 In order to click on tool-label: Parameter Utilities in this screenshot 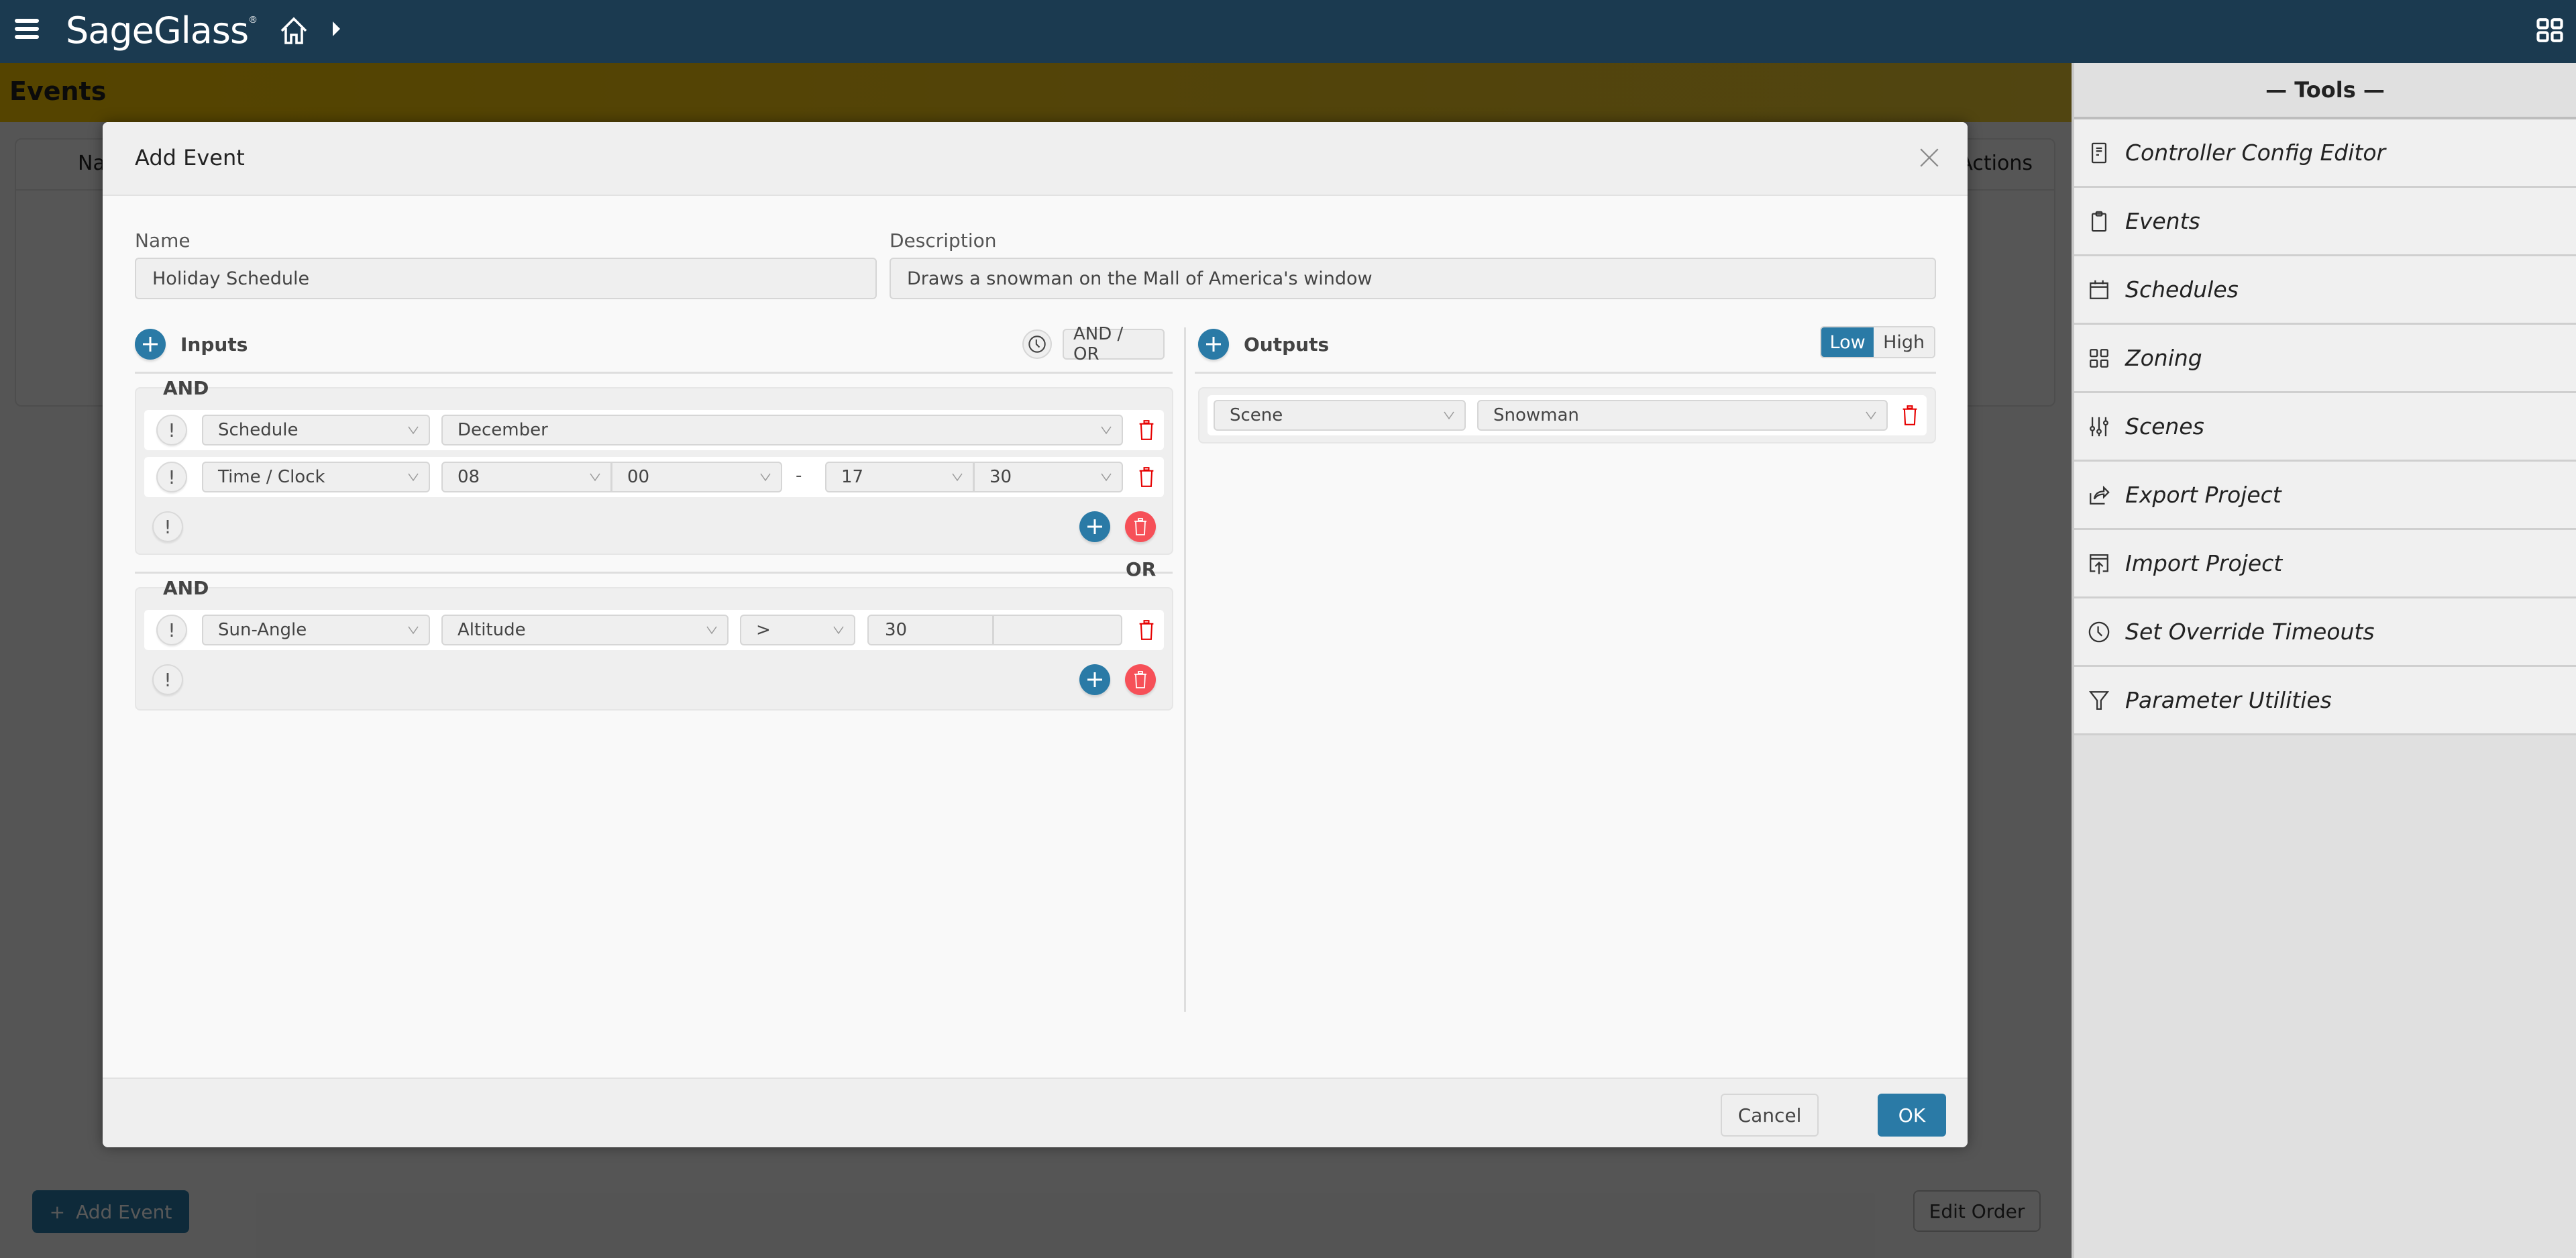, I will do `click(2228, 700)`.